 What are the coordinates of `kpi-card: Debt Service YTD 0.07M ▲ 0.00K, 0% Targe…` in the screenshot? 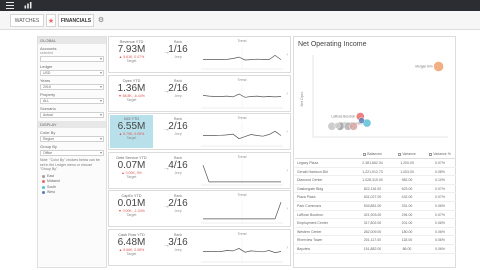 It's located at (131, 170).